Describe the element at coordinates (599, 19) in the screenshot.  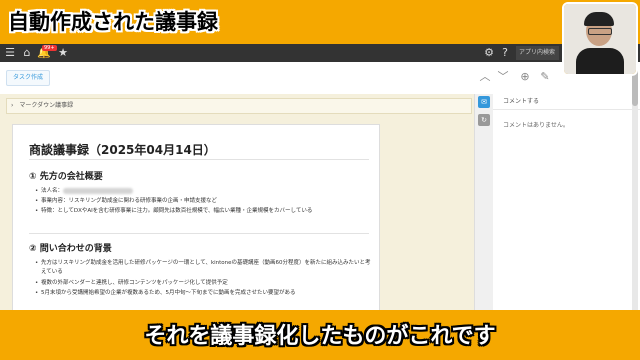
I see `presenter-hair` at that location.